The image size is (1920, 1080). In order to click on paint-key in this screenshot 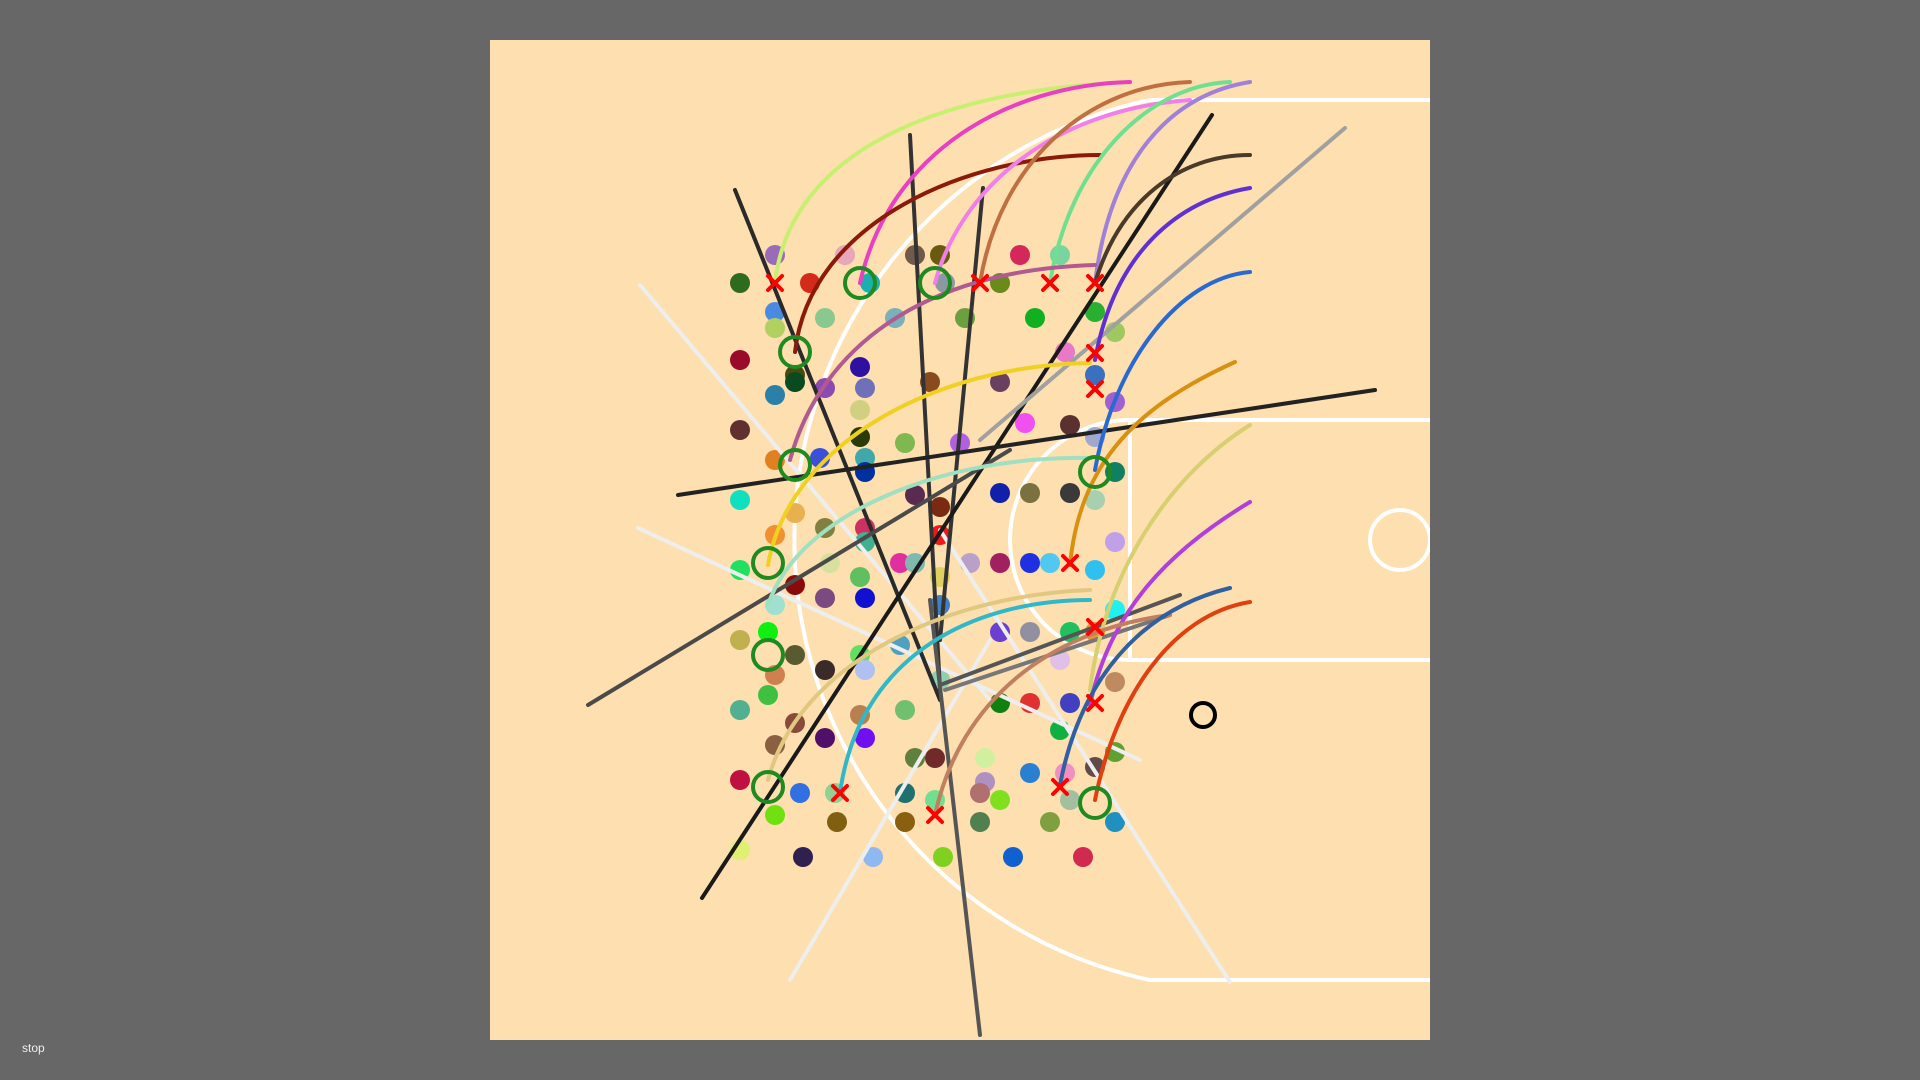, I will do `click(1279, 540)`.